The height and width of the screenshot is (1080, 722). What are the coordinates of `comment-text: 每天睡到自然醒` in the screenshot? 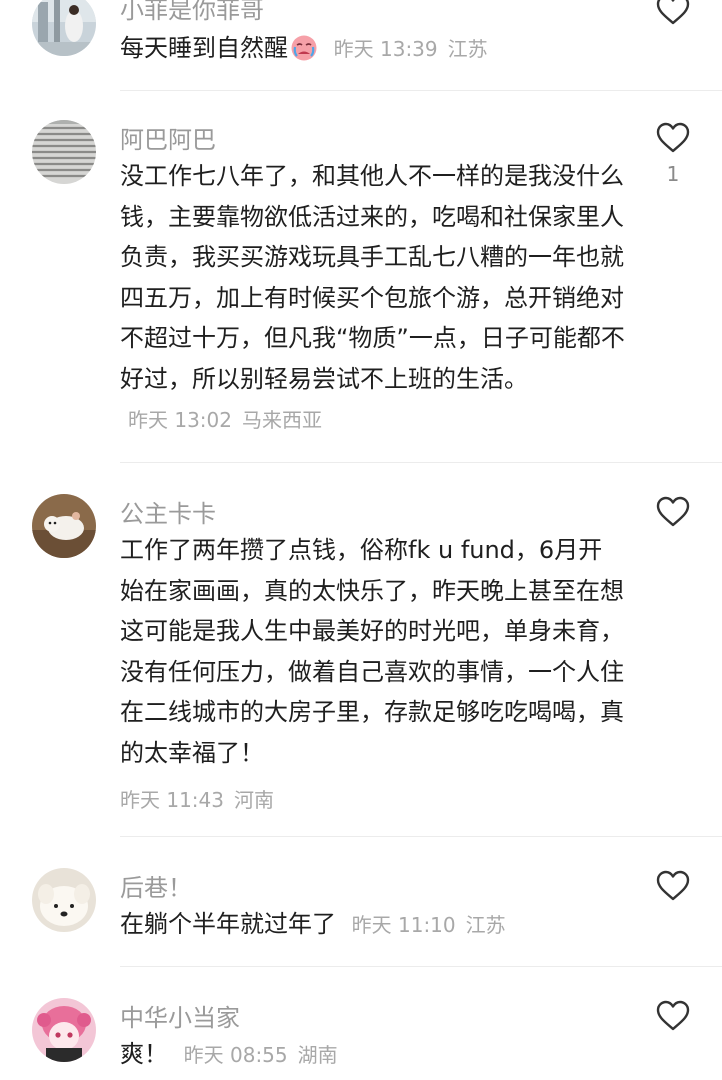 It's located at (204, 48).